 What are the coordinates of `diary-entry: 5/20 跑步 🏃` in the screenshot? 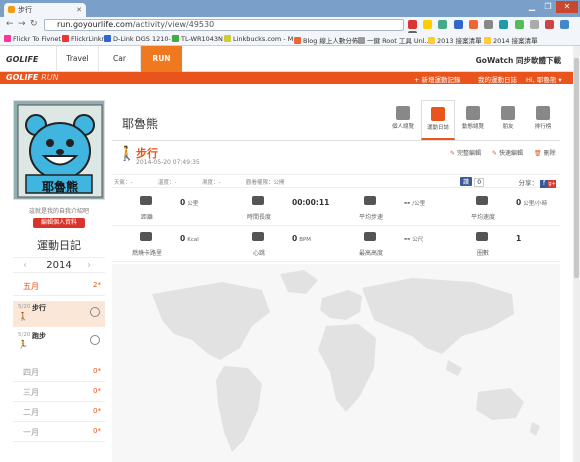 It's located at (59, 342).